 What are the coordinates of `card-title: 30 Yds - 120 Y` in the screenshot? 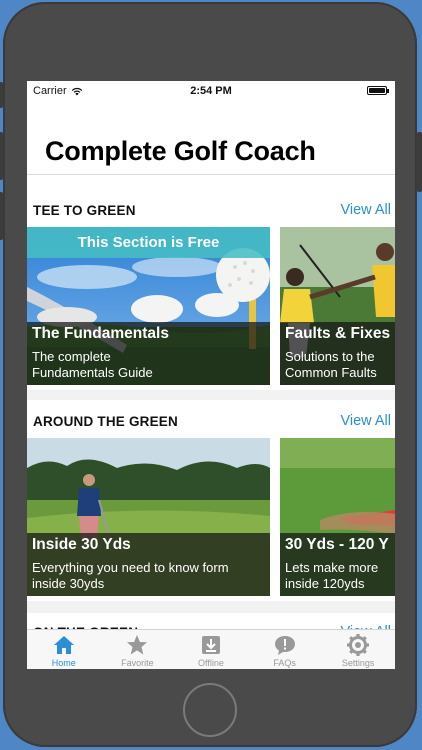 It's located at (337, 544).